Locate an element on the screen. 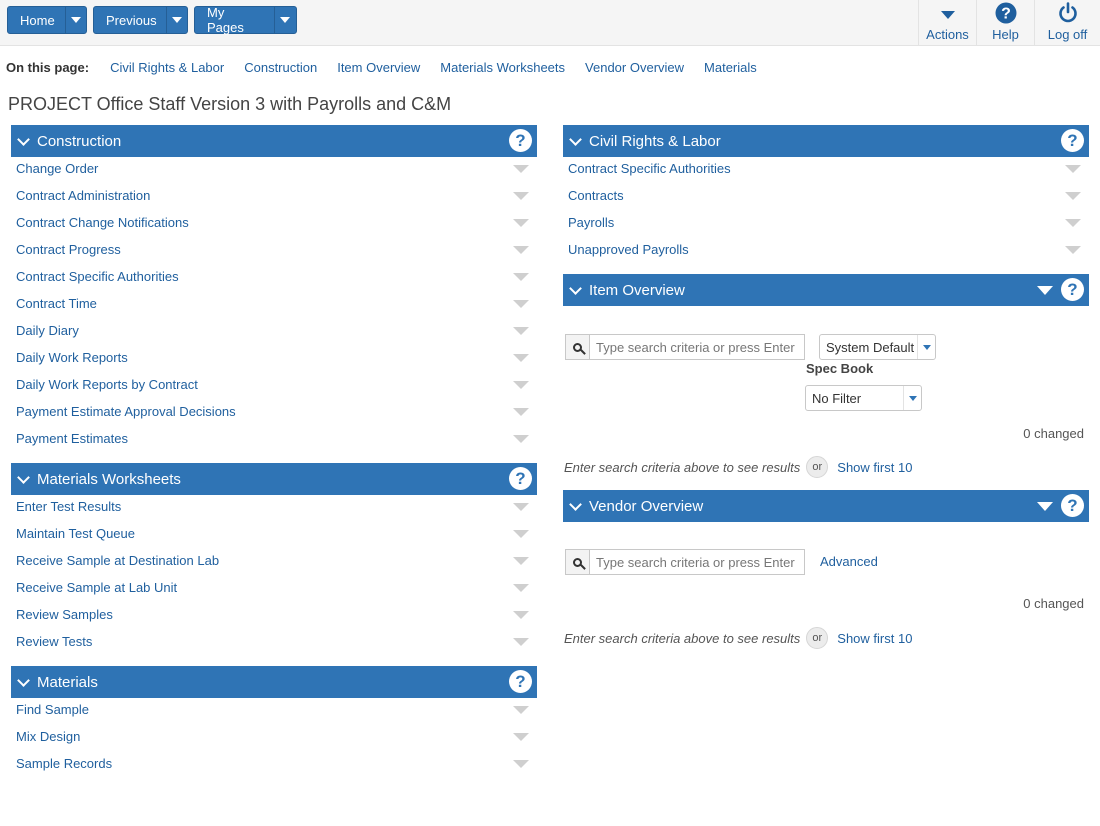 The image size is (1100, 826). anchor-link-civil-rights: Civil Rights & Labor is located at coordinates (167, 67).